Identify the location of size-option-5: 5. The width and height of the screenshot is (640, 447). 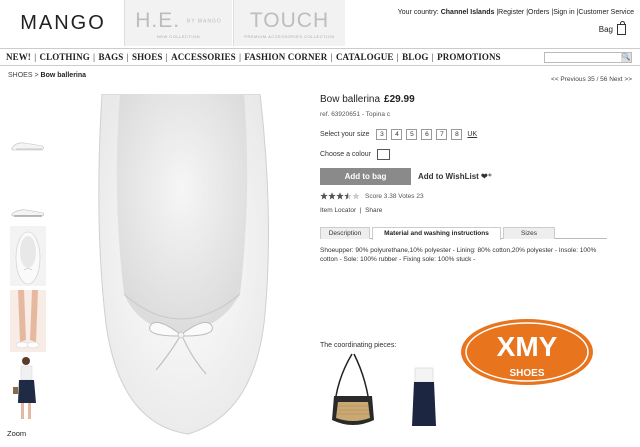
(412, 134).